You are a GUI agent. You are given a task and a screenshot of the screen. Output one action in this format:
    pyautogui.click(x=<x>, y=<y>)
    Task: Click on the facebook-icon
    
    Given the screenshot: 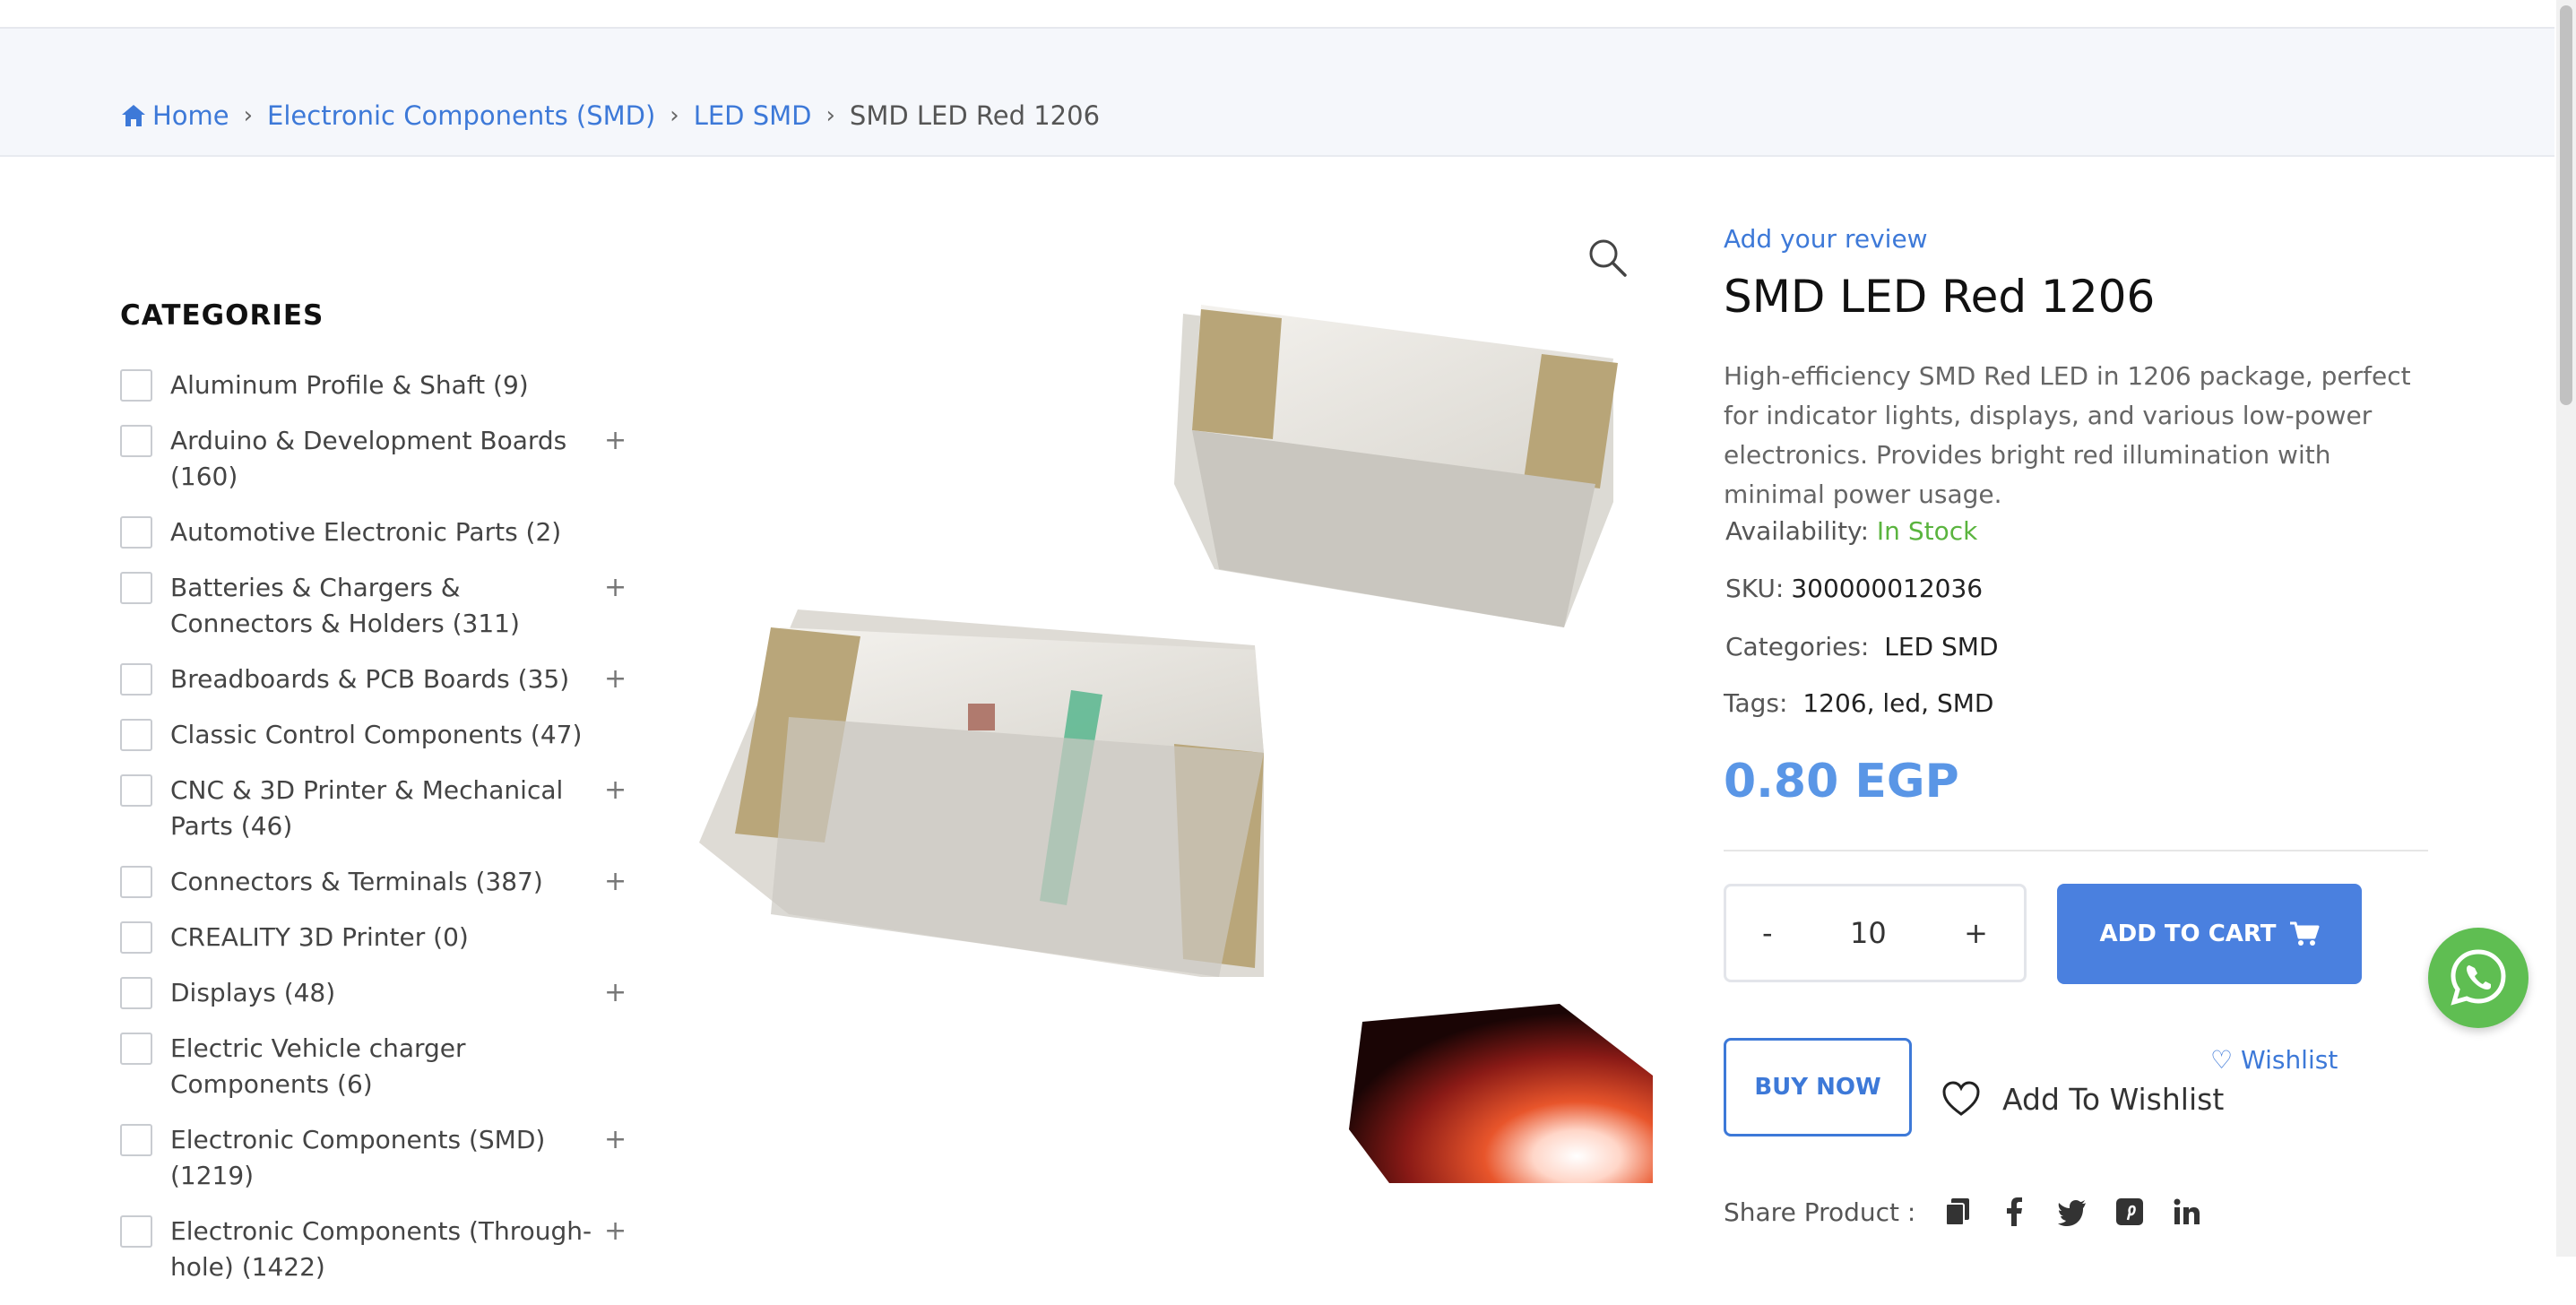 What is the action you would take?
    pyautogui.click(x=2015, y=1212)
    